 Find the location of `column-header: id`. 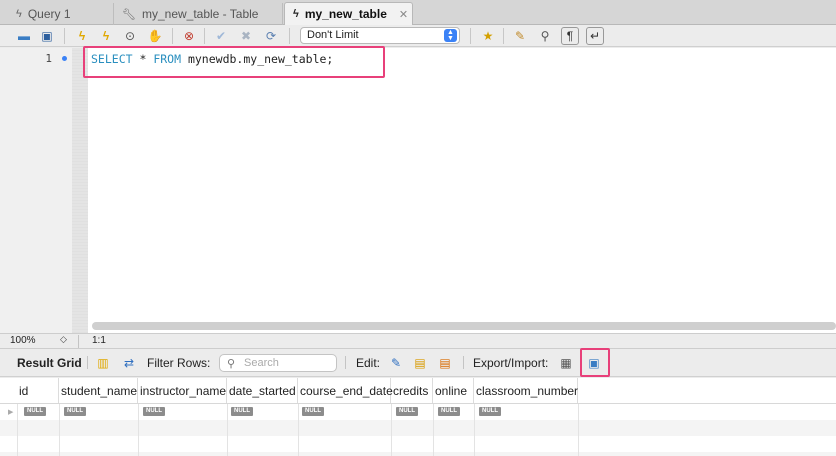

column-header: id is located at coordinates (38, 391).